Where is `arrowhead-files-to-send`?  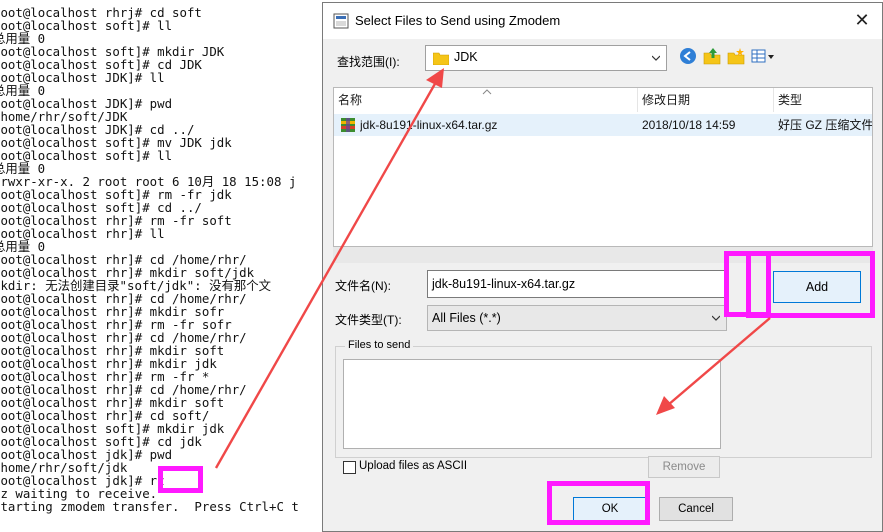 arrowhead-files-to-send is located at coordinates (665, 405).